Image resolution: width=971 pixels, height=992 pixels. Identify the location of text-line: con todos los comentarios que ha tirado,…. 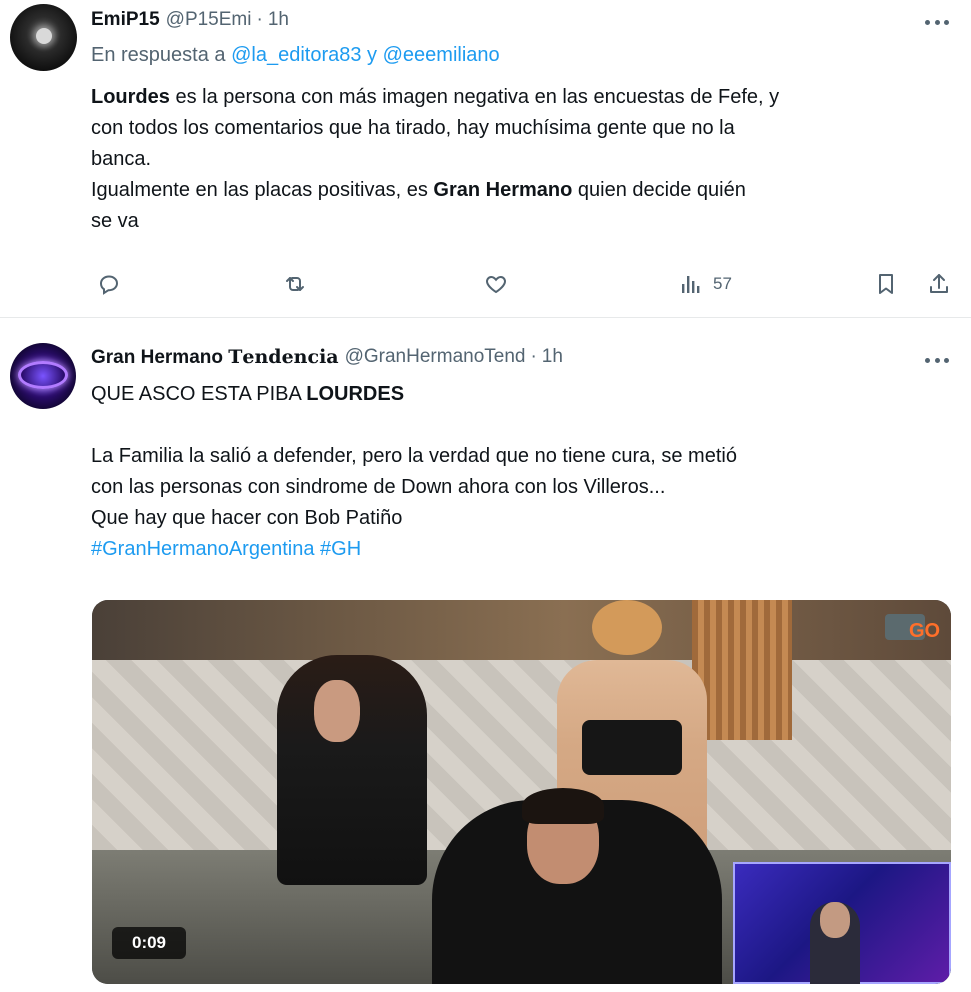
(413, 128).